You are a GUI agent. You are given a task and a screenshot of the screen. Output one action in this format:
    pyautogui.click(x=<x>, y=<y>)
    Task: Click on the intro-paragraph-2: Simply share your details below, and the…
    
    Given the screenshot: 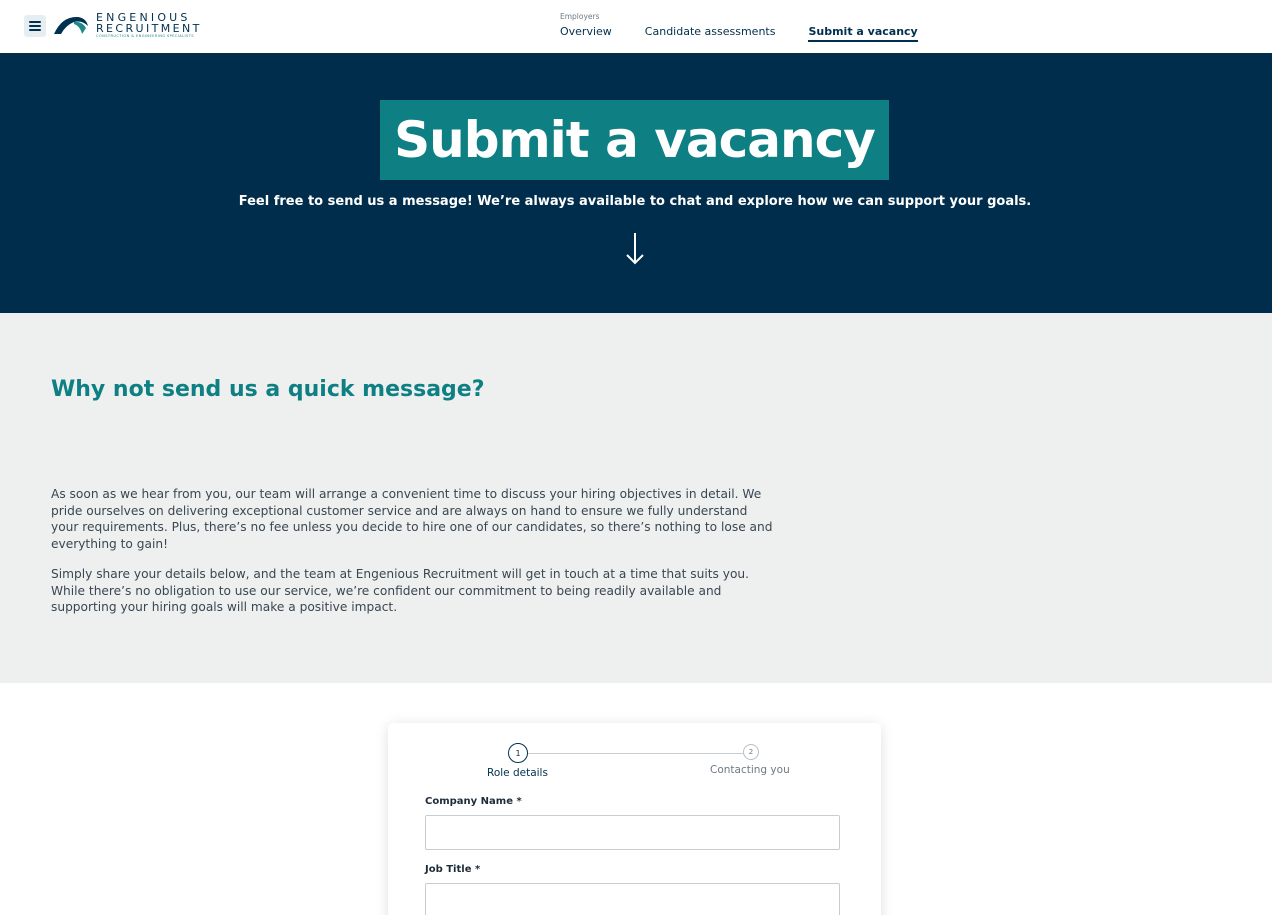 What is the action you would take?
    pyautogui.click(x=400, y=590)
    